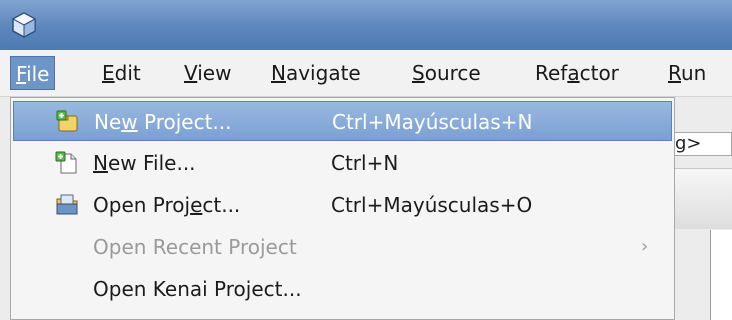 This screenshot has height=320, width=732. Describe the element at coordinates (67, 204) in the screenshot. I see `open-project-icon` at that location.